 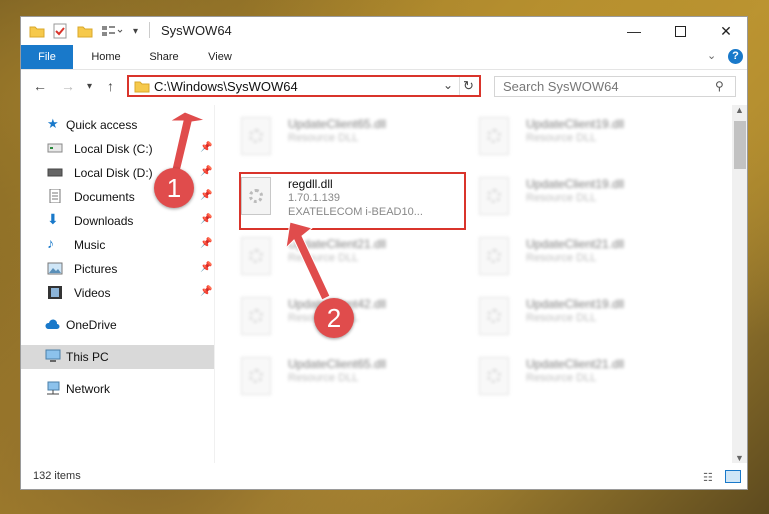 What do you see at coordinates (174, 188) in the screenshot?
I see `step-badge-1: 1` at bounding box center [174, 188].